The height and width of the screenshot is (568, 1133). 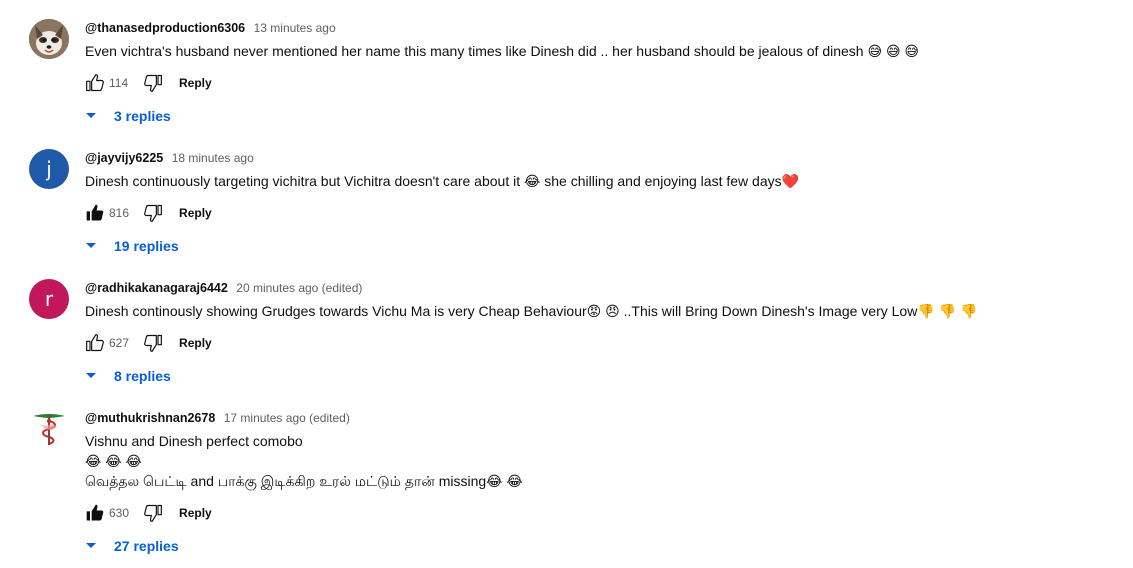 I want to click on view-replies-button: 19 replies, so click(x=608, y=246).